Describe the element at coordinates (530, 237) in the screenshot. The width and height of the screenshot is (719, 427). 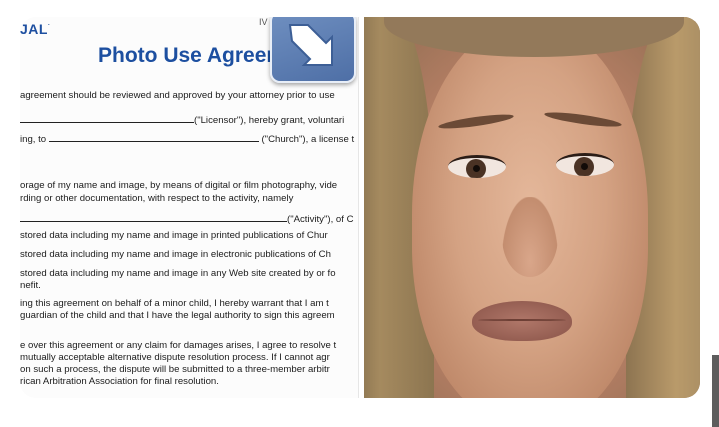
I see `portrait-nose` at that location.